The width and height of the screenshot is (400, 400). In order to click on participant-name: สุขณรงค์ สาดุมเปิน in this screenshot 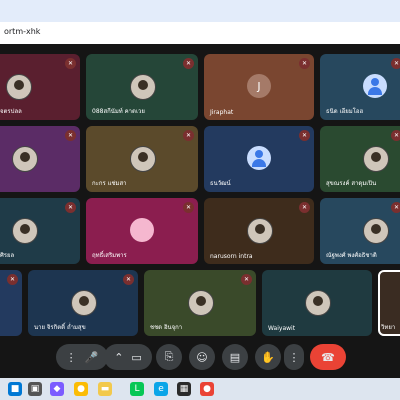, I will do `click(351, 183)`.